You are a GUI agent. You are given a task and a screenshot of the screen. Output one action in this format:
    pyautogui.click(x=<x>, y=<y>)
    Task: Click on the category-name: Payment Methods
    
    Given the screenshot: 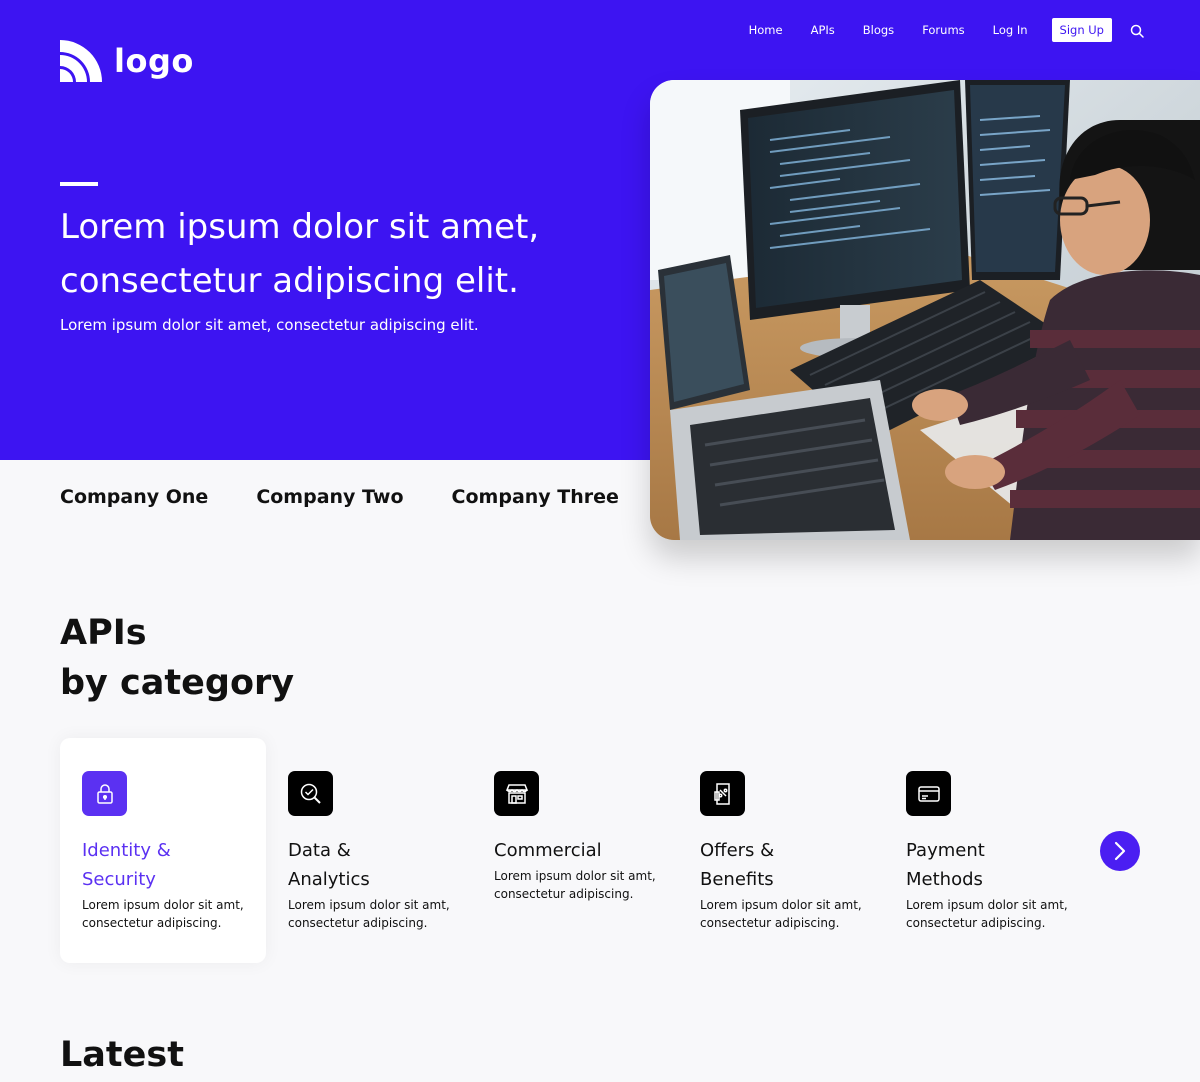 What is the action you would take?
    pyautogui.click(x=945, y=865)
    